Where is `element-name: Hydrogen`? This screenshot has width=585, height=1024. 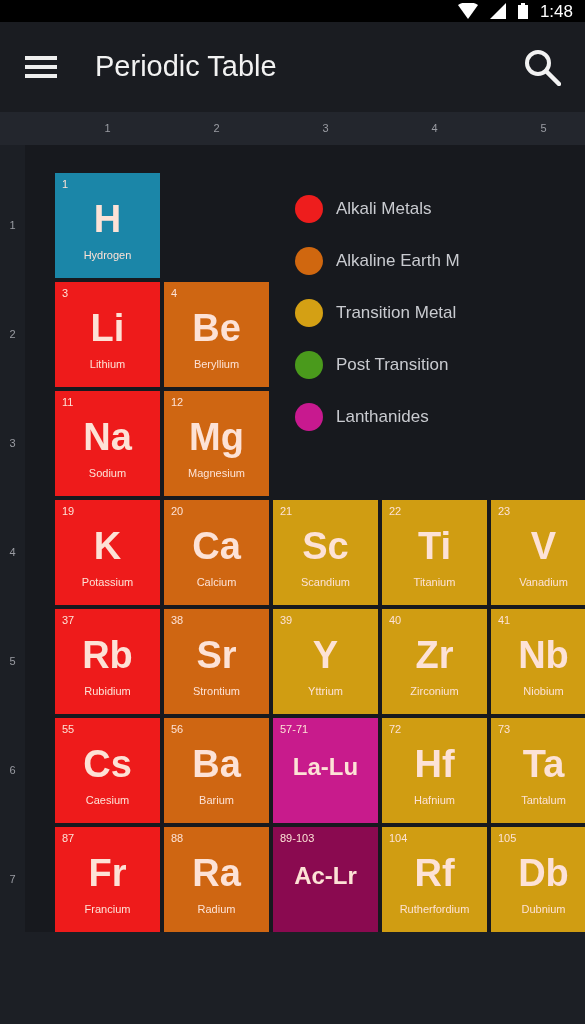
element-name: Hydrogen is located at coordinates (107, 255).